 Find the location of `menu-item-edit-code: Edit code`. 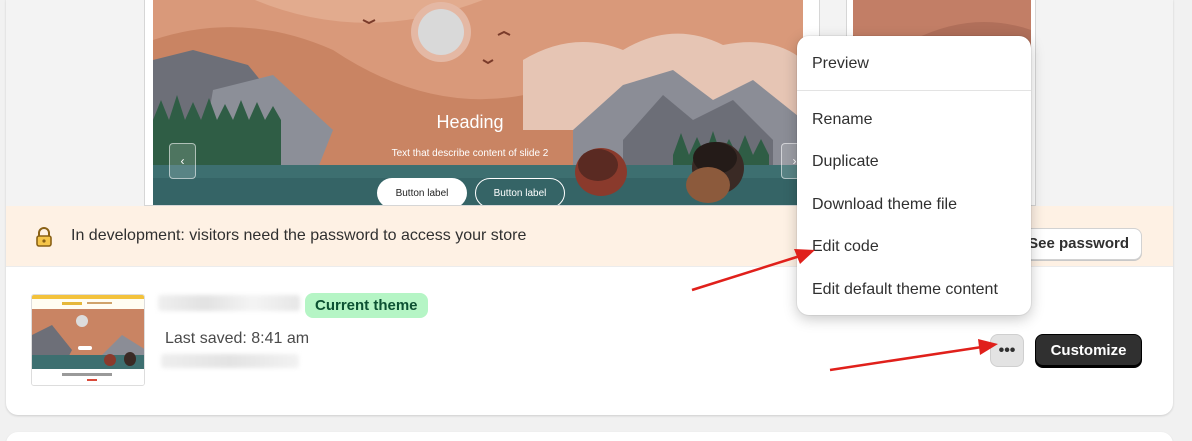

menu-item-edit-code: Edit code is located at coordinates (845, 247).